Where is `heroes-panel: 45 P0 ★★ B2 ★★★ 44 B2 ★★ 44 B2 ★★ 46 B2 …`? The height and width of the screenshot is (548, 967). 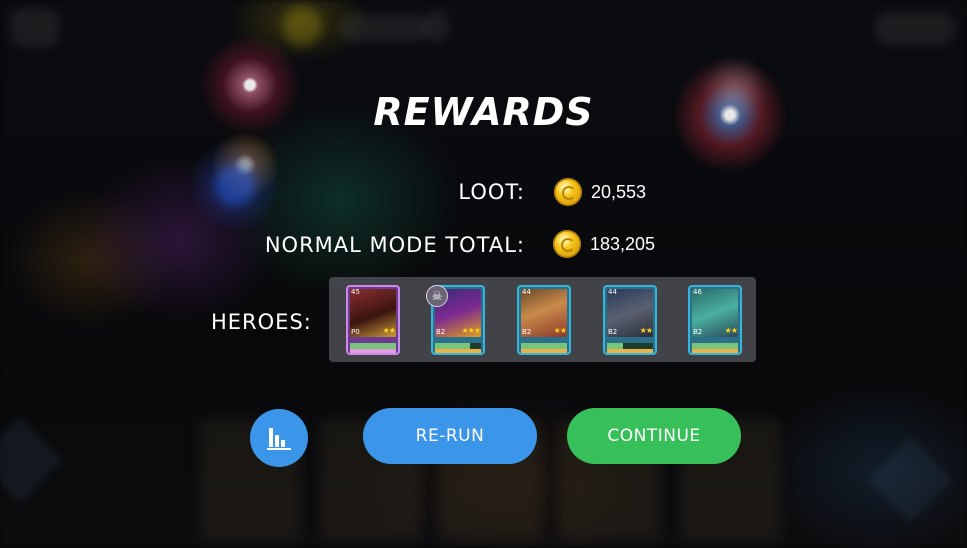
heroes-panel: 45 P0 ★★ B2 ★★★ 44 B2 ★★ 44 B2 ★★ 46 B2 … is located at coordinates (542, 319).